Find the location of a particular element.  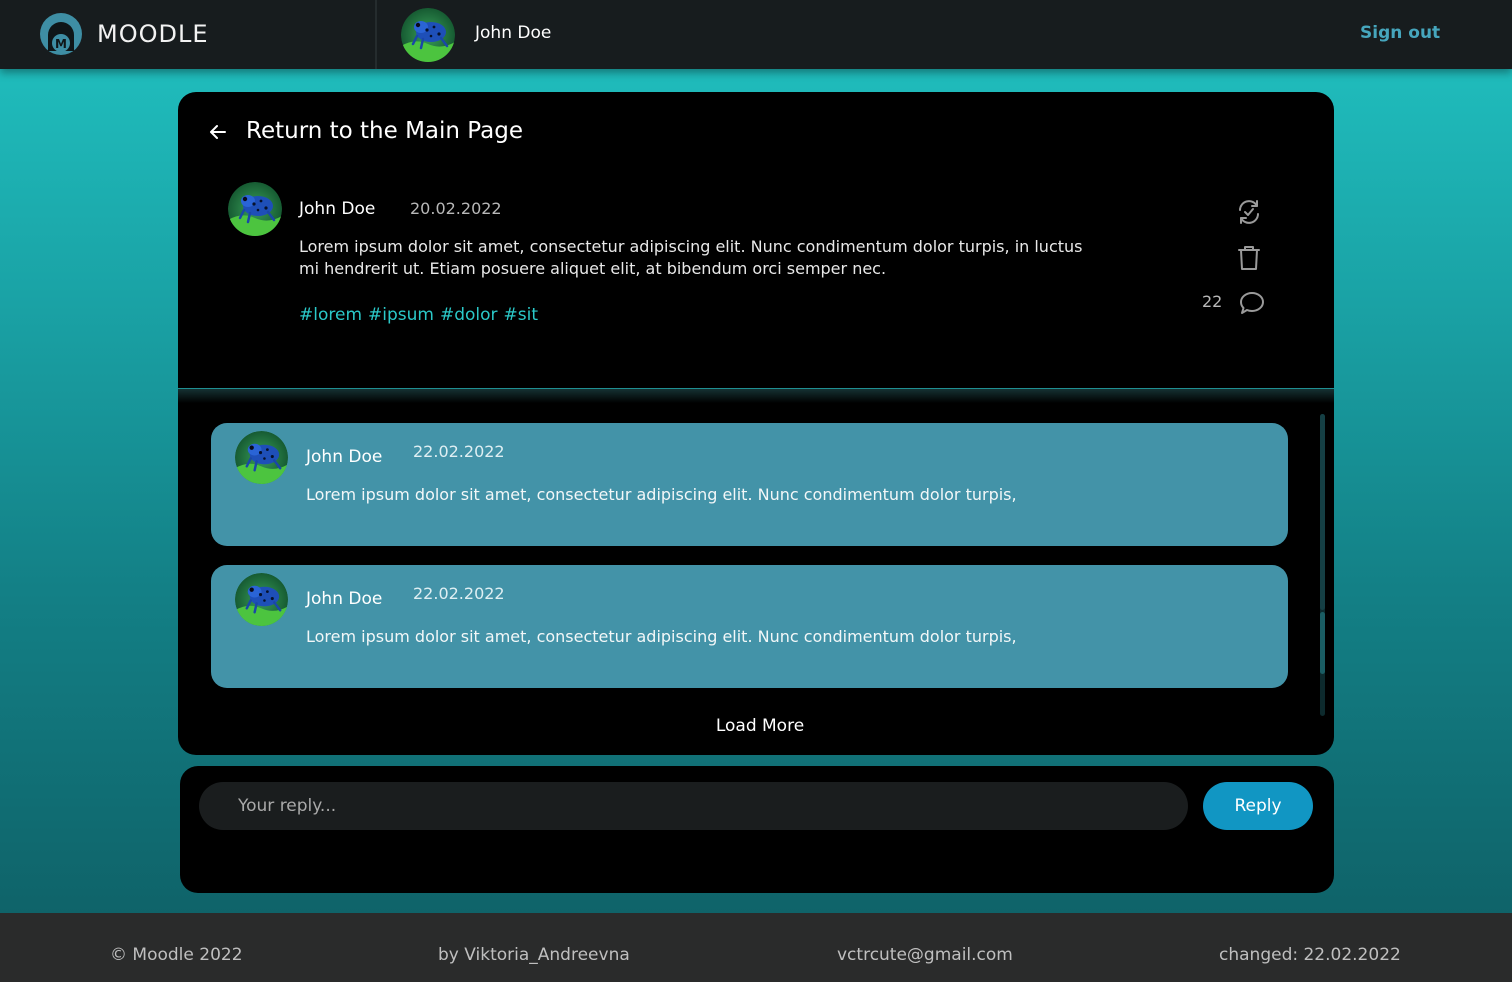

scrollbar-thumb is located at coordinates (1322, 643).